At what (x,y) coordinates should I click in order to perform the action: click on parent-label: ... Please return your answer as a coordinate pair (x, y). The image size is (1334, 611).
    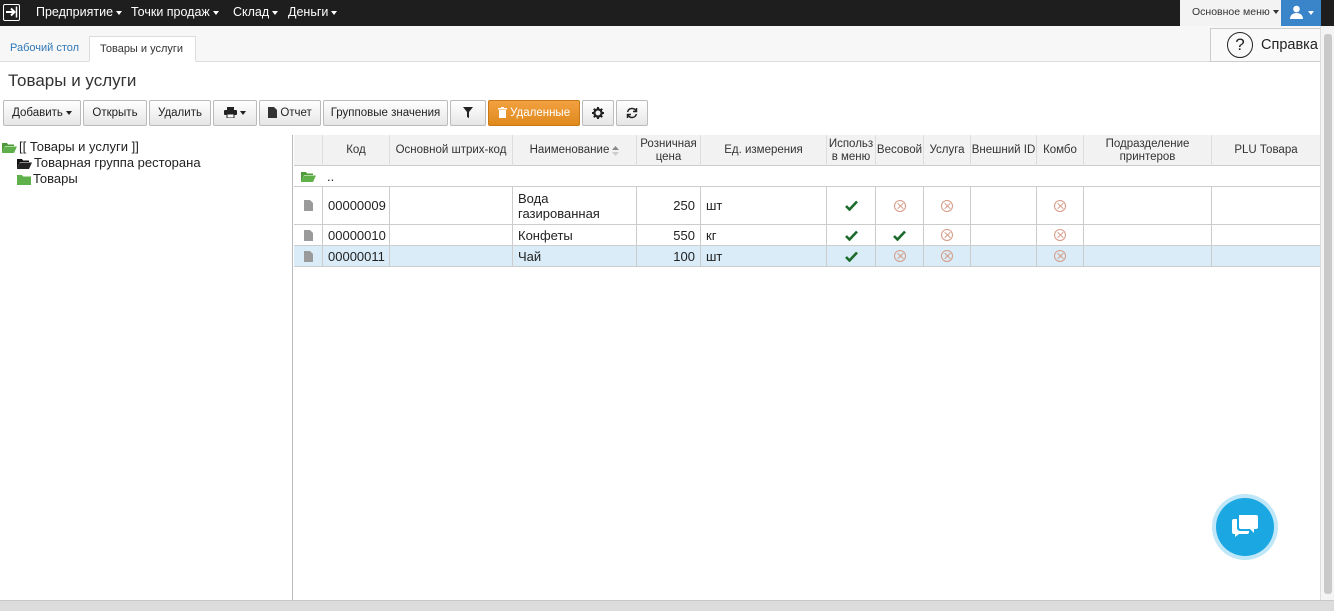
    Looking at the image, I should click on (331, 176).